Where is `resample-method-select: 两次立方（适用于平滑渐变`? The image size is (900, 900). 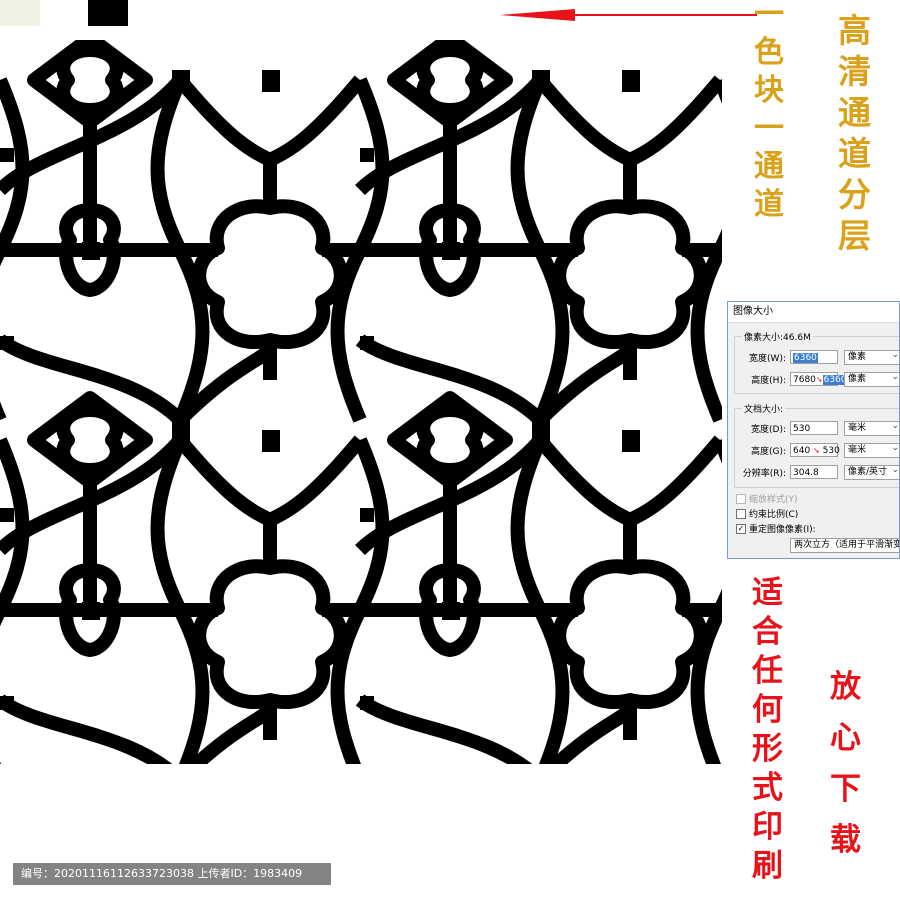 resample-method-select: 两次立方（适用于平滑渐变 is located at coordinates (844, 545).